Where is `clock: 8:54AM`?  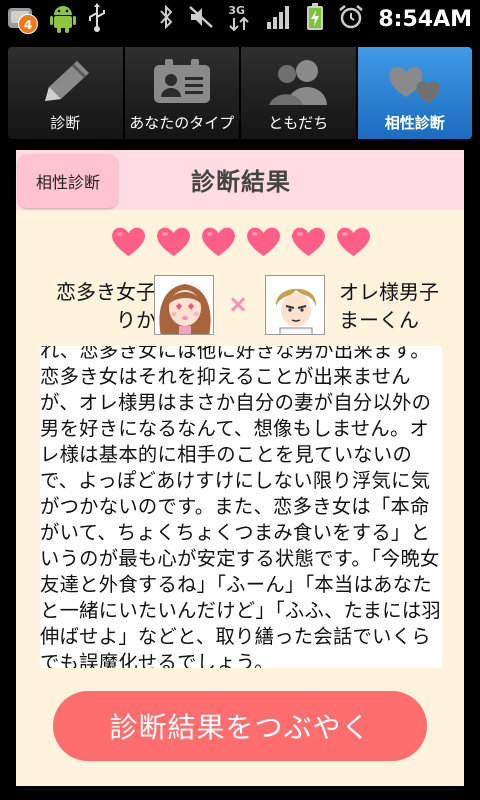 clock: 8:54AM is located at coordinates (425, 19).